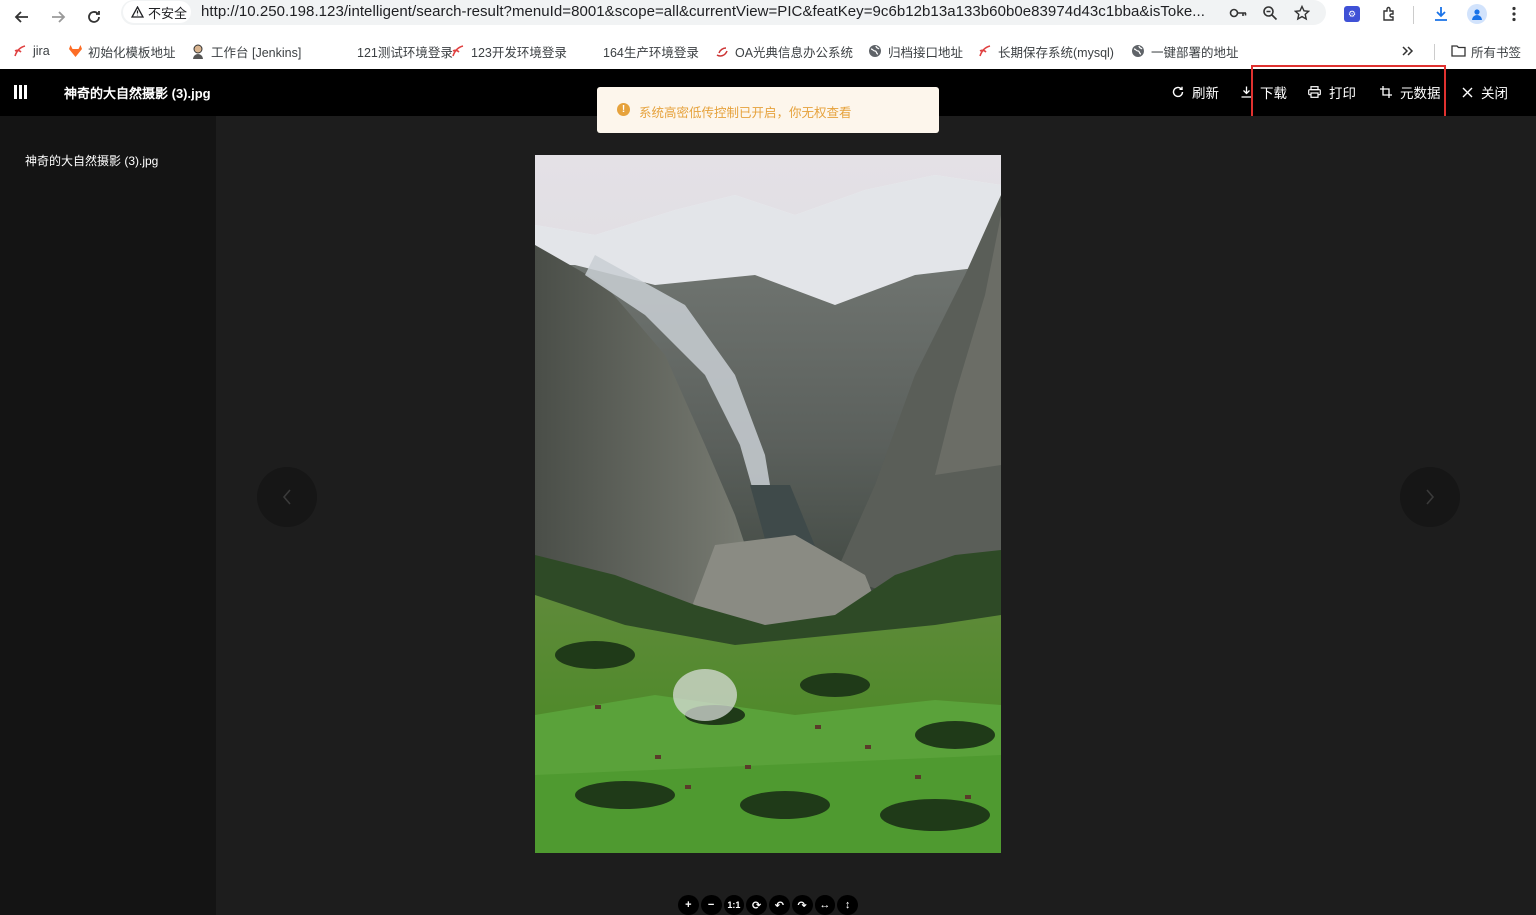  I want to click on bookmark-oa: OA光典信息办公系统, so click(783, 51).